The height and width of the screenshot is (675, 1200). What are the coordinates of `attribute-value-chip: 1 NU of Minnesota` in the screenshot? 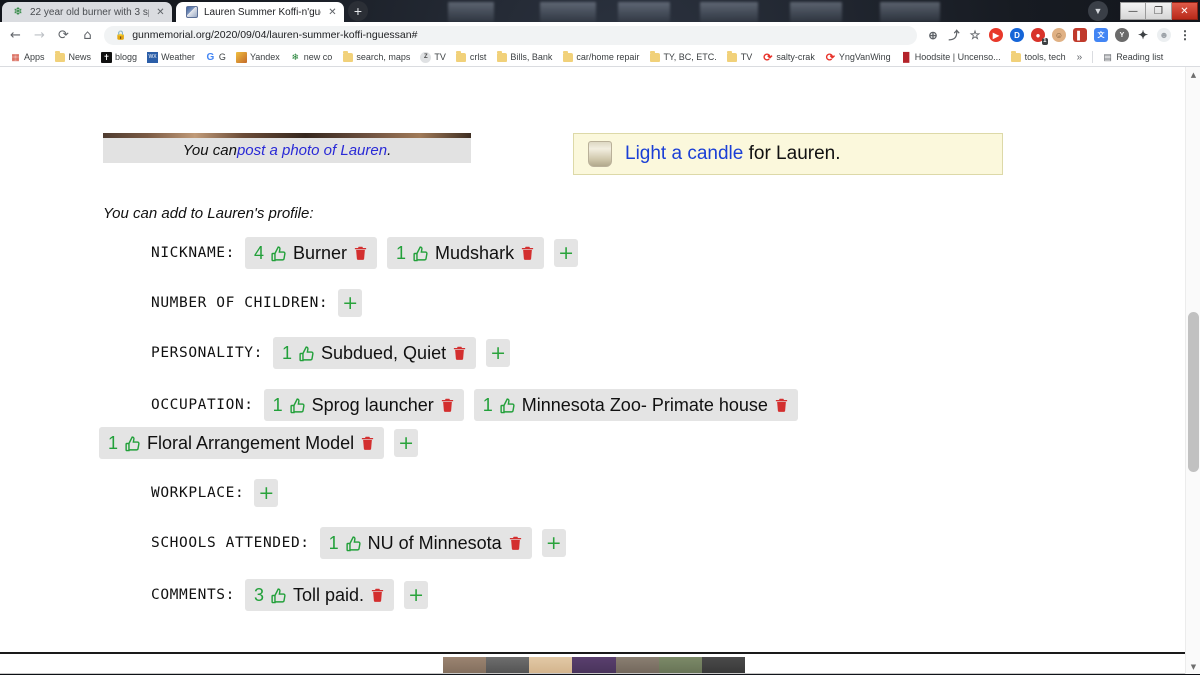 It's located at (425, 543).